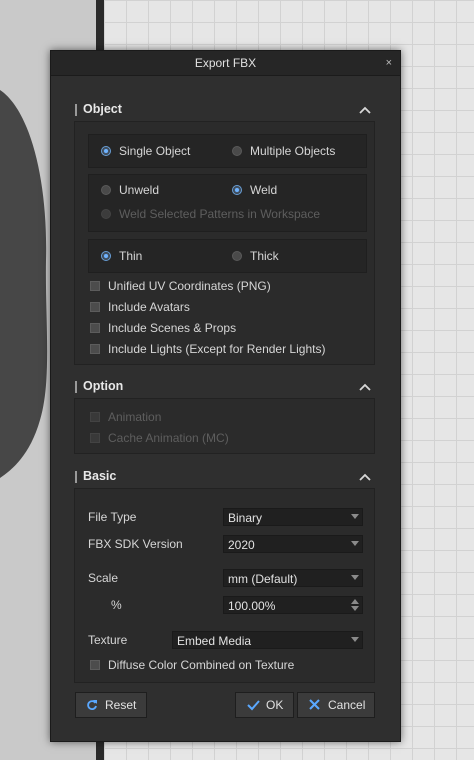 Image resolution: width=474 pixels, height=760 pixels. I want to click on radio-label: Weld Selected Patterns in Workspace, so click(219, 214).